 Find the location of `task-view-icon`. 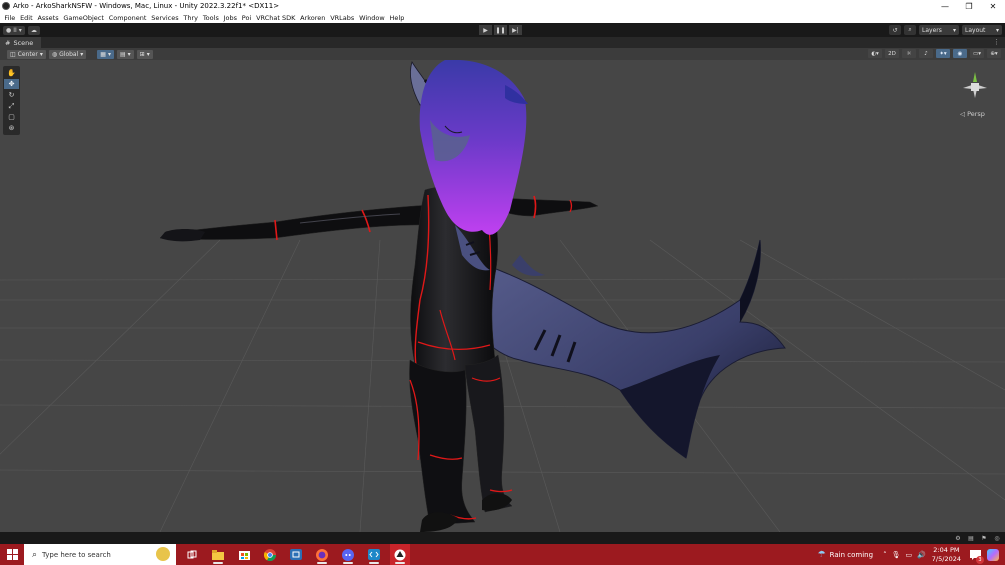

task-view-icon is located at coordinates (192, 554).